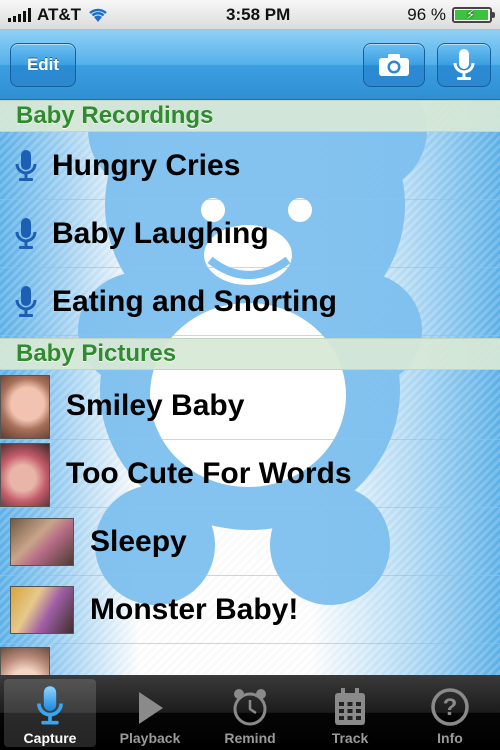  I want to click on battery-percent: 96 %, so click(426, 14).